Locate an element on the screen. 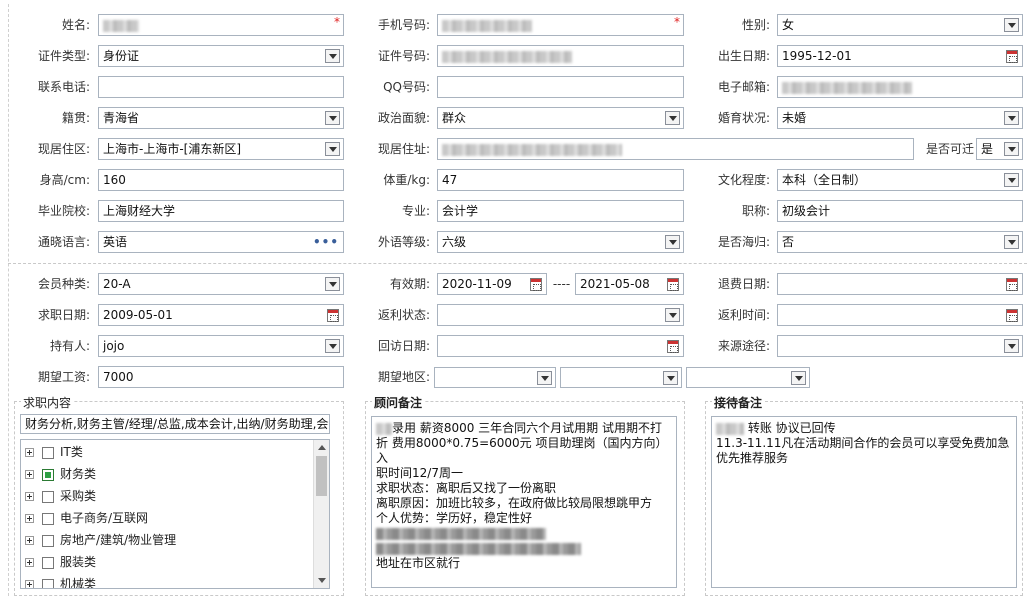  valid-from-field: 2020-11-09 is located at coordinates (492, 284).